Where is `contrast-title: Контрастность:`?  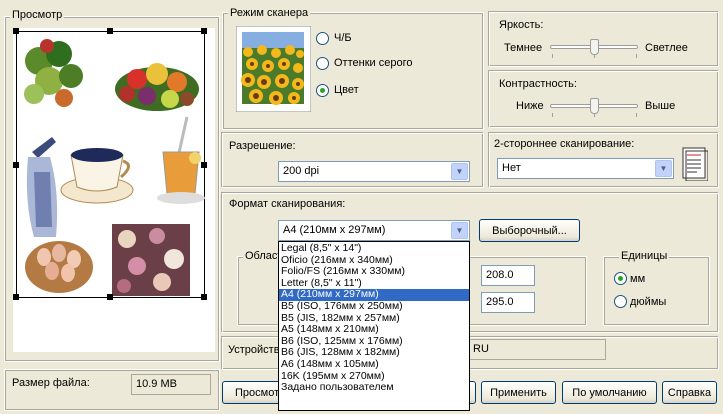
contrast-title: Контрастность: is located at coordinates (538, 84).